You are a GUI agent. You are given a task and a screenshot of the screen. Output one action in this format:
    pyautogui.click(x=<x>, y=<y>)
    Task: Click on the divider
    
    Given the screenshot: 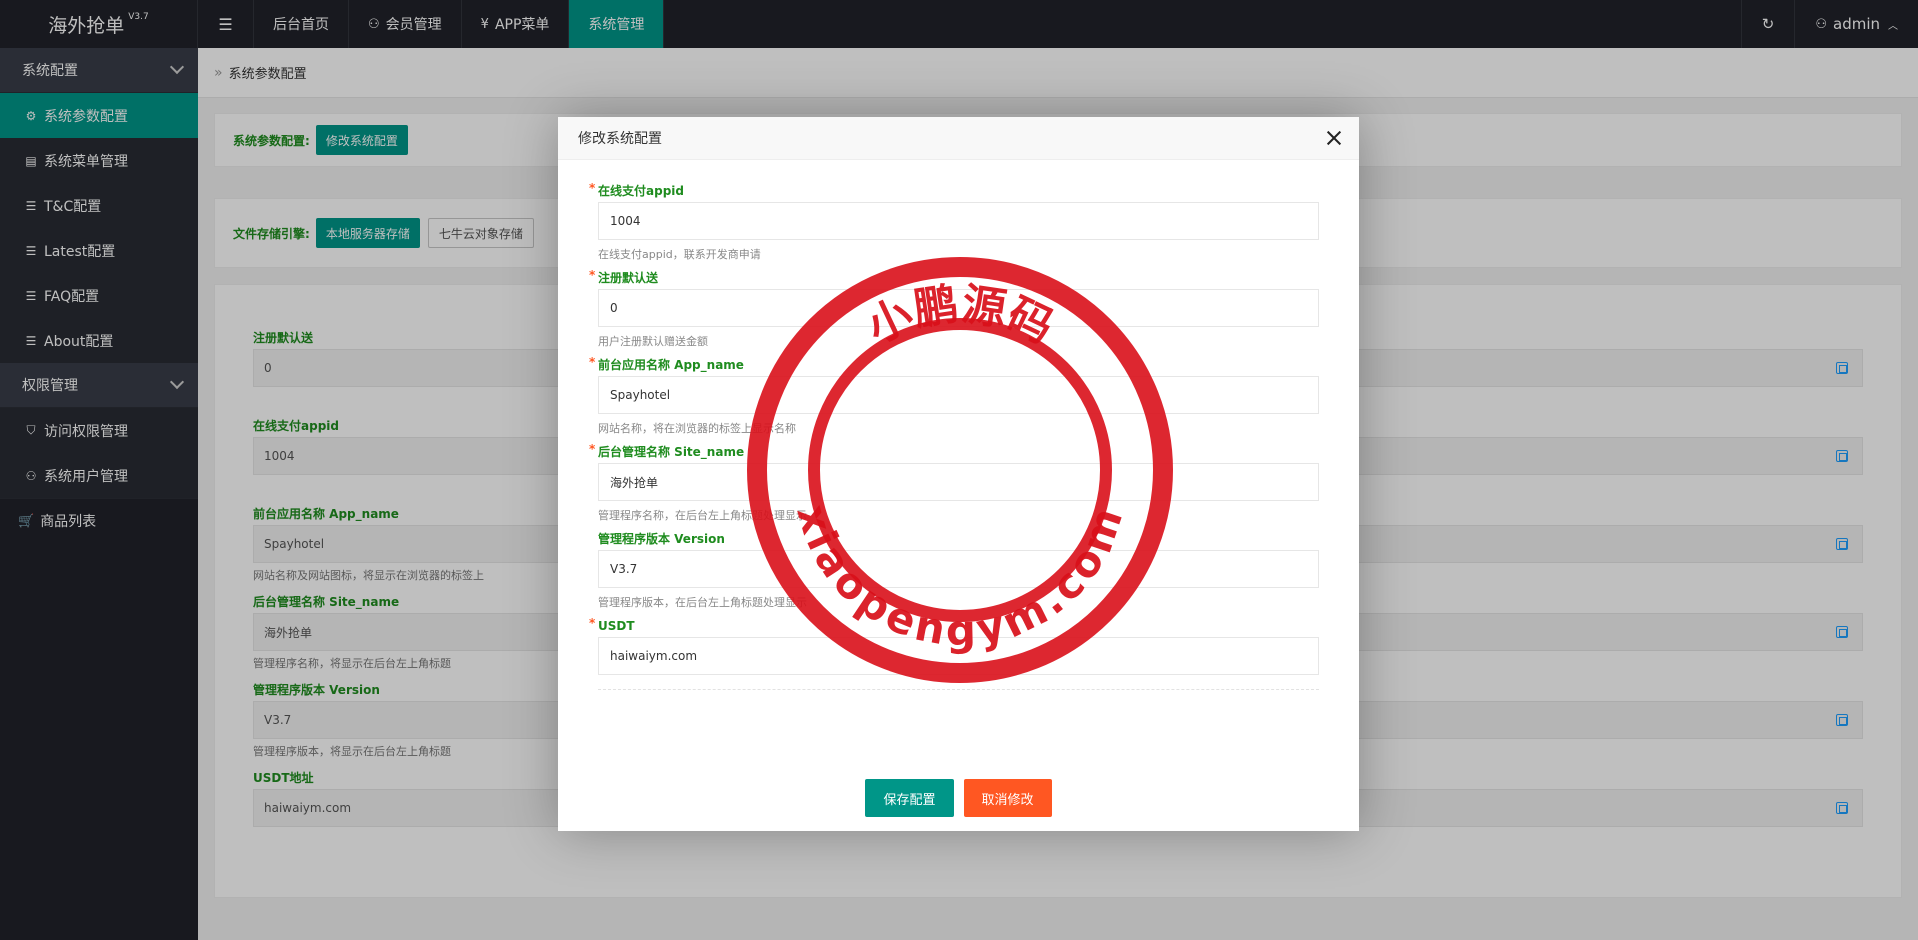 What is the action you would take?
    pyautogui.click(x=958, y=689)
    